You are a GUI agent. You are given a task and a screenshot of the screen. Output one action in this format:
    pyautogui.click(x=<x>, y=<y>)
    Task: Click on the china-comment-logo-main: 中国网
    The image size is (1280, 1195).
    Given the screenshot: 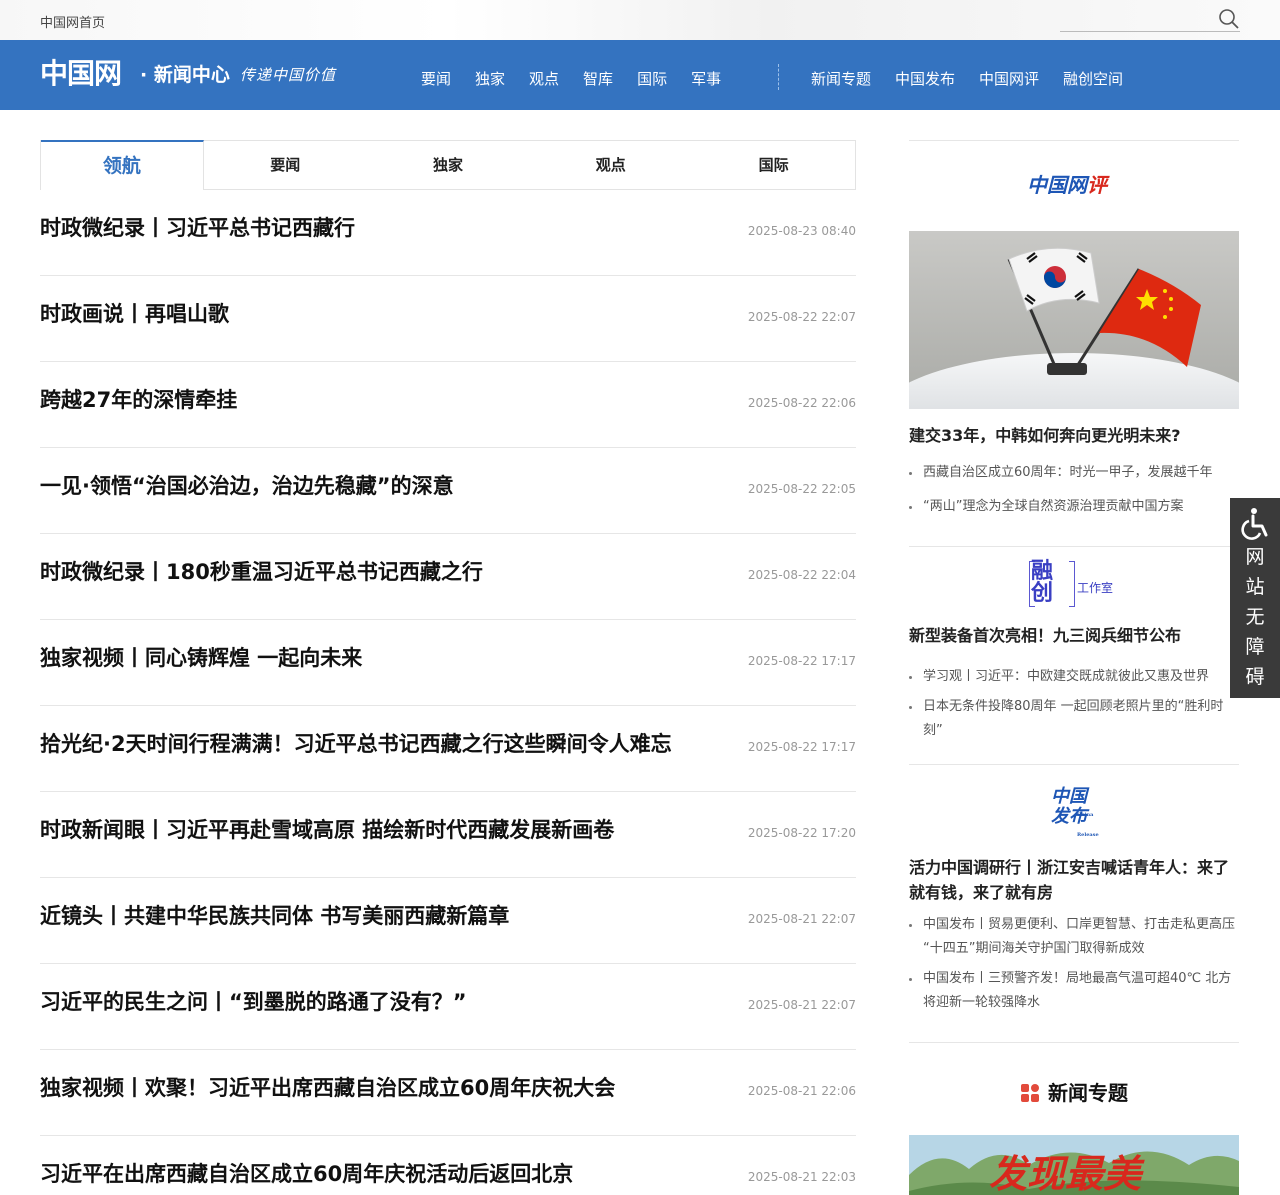 What is the action you would take?
    pyautogui.click(x=1057, y=185)
    